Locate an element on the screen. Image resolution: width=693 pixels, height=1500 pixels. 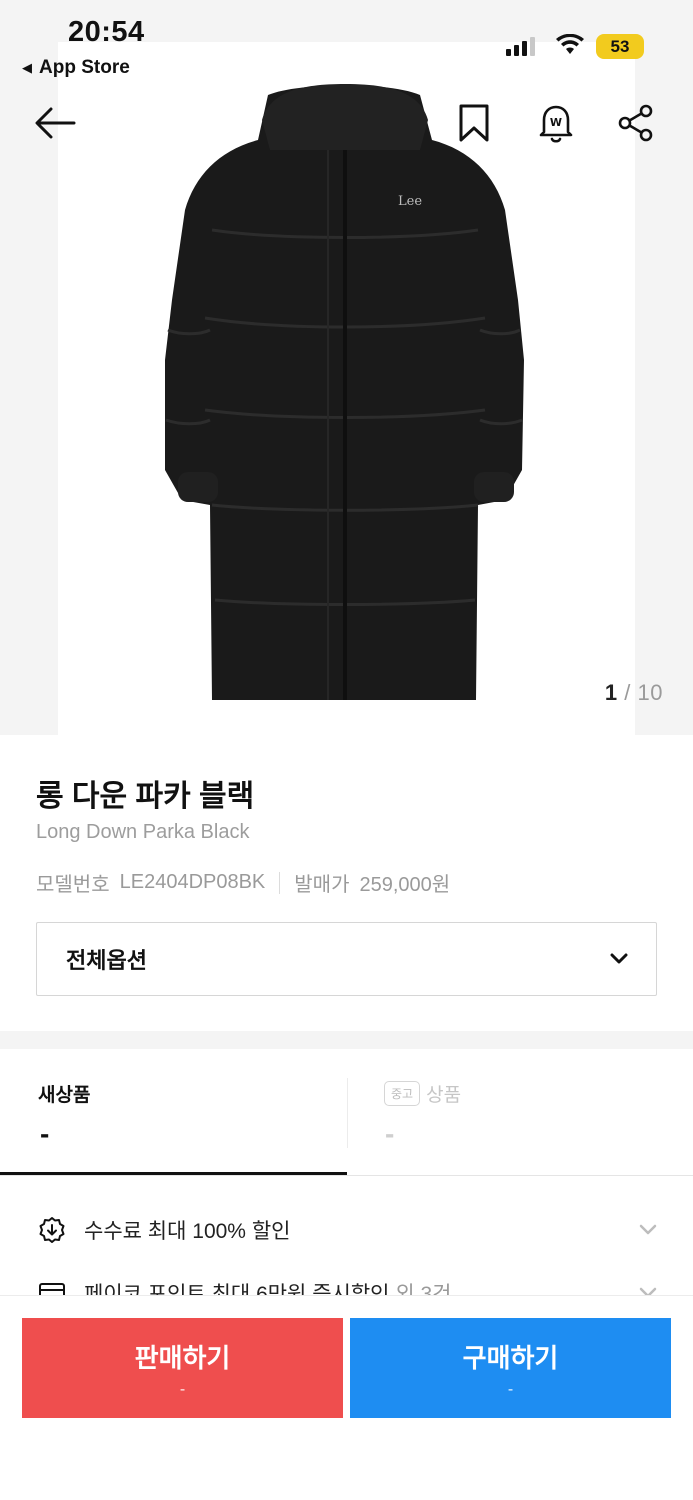
sell-button-label: 판매하기 is located at coordinates (182, 1357).